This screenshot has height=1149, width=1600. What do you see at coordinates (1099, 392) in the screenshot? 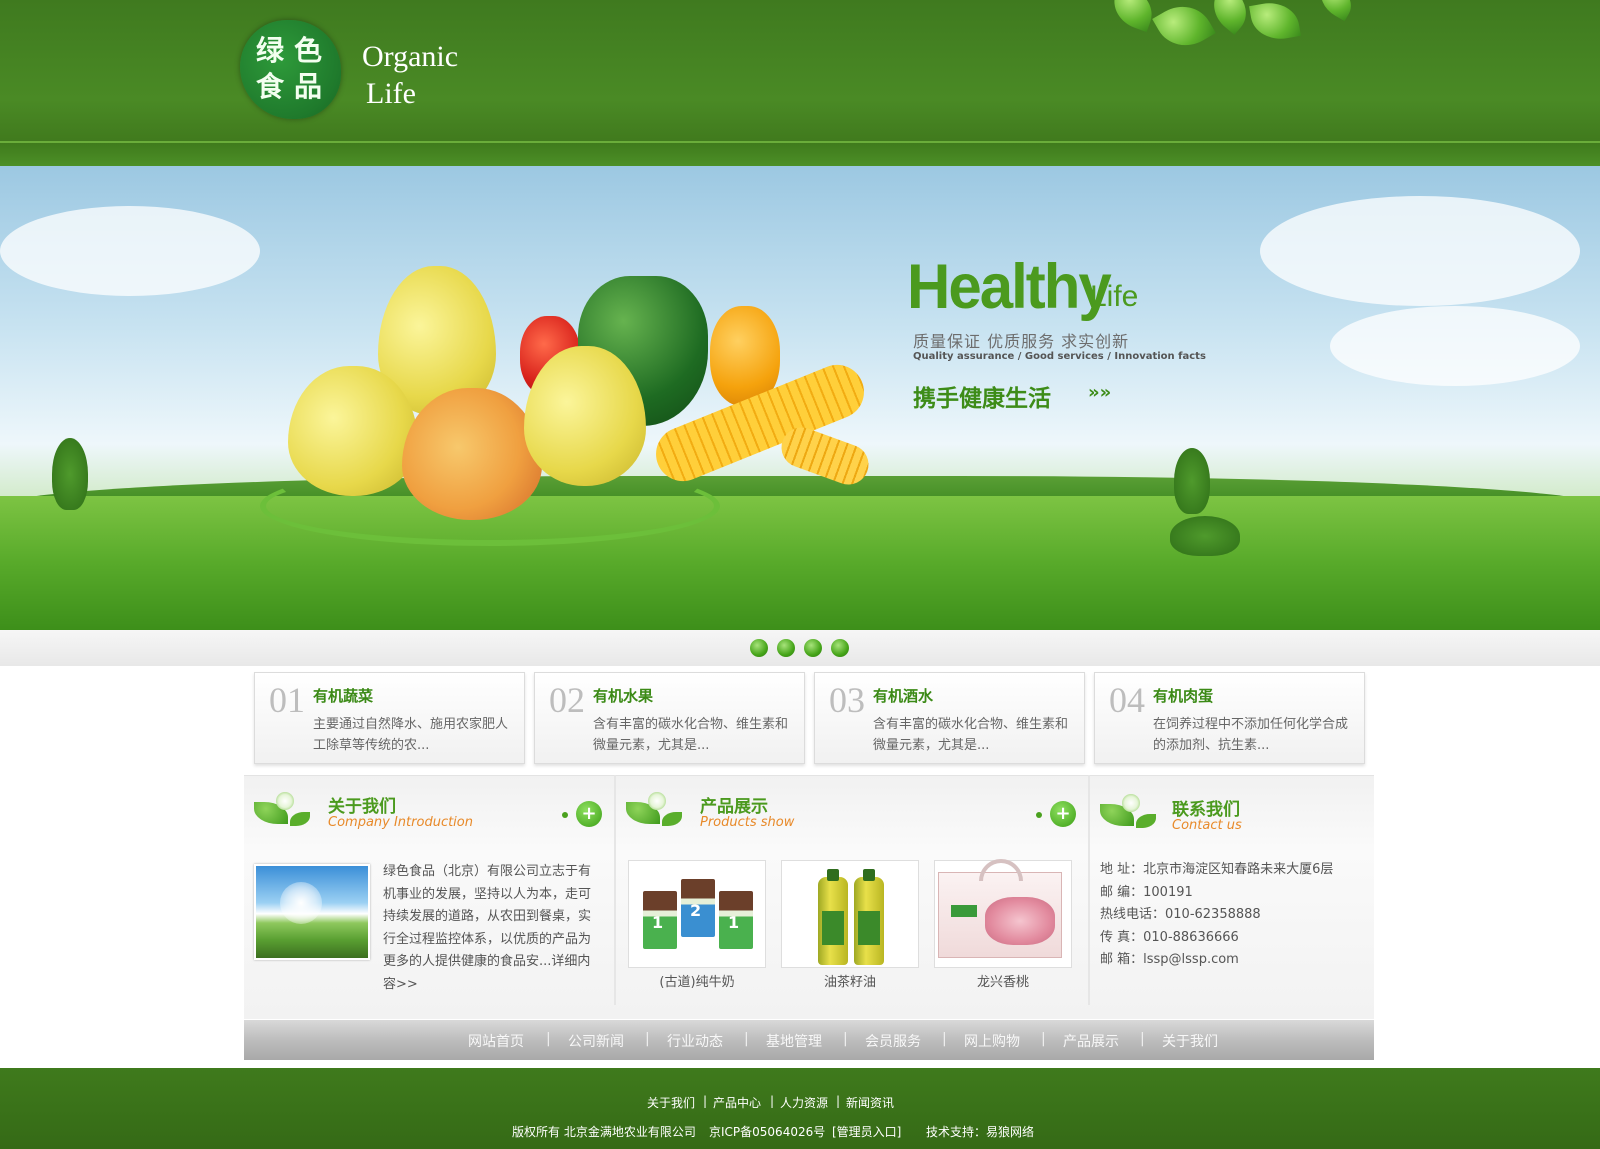
I see `double-chevron-right-icon: »»` at bounding box center [1099, 392].